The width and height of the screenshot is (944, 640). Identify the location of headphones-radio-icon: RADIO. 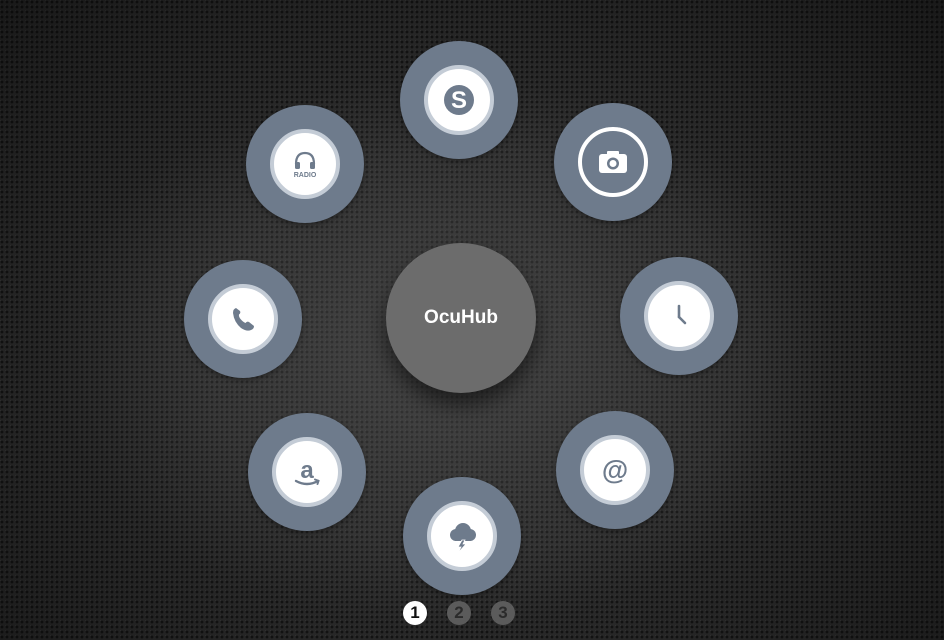
(305, 165).